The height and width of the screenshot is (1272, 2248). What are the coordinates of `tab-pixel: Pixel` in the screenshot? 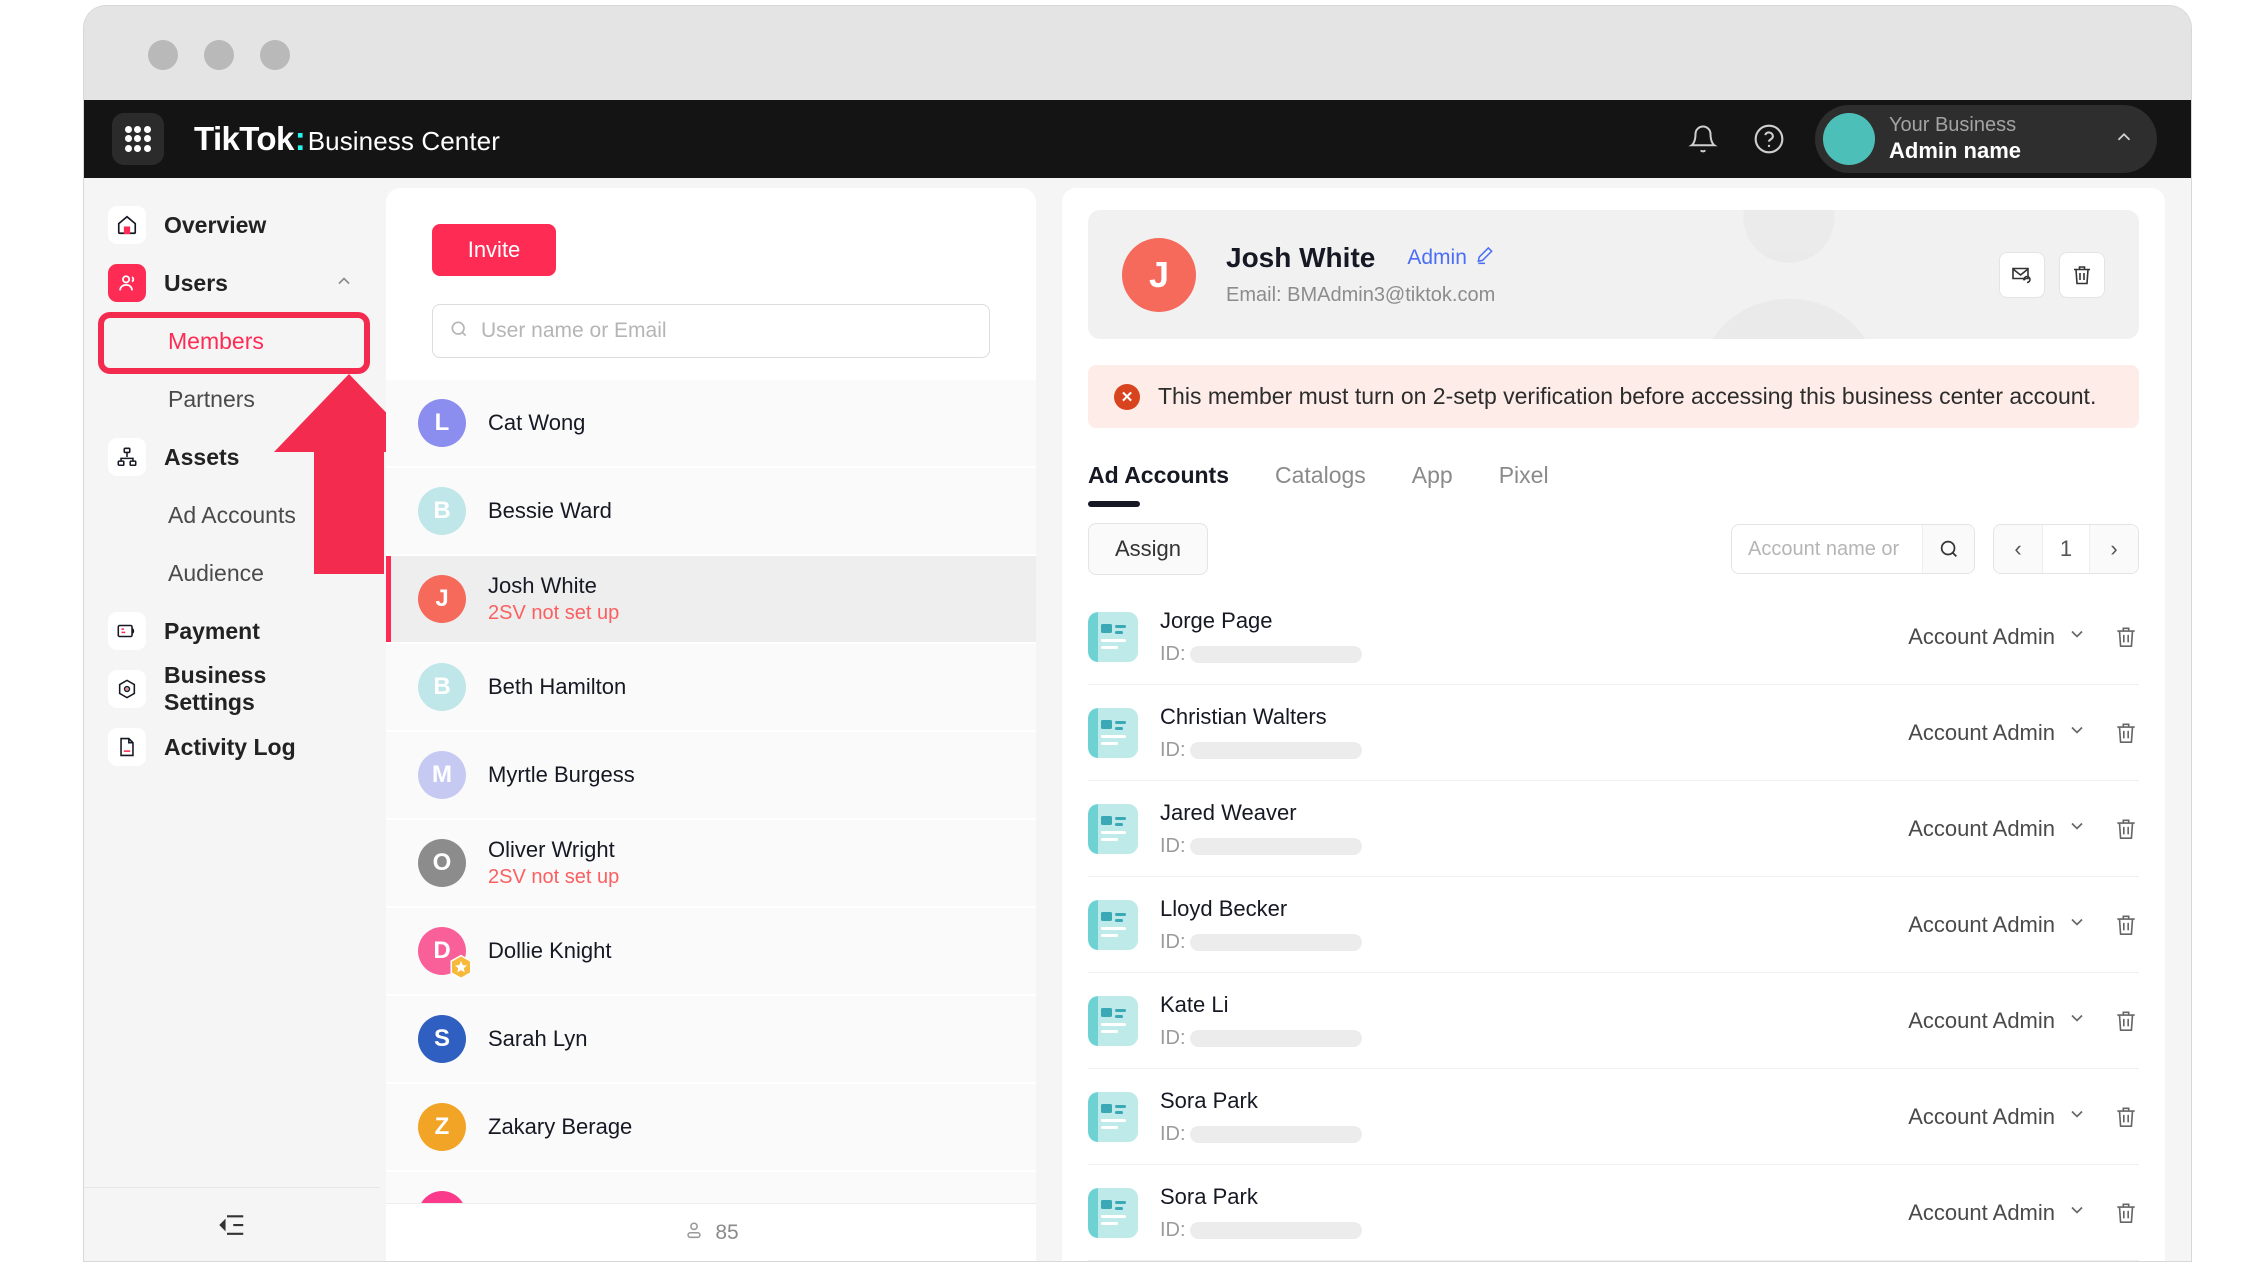 It's located at (1524, 484).